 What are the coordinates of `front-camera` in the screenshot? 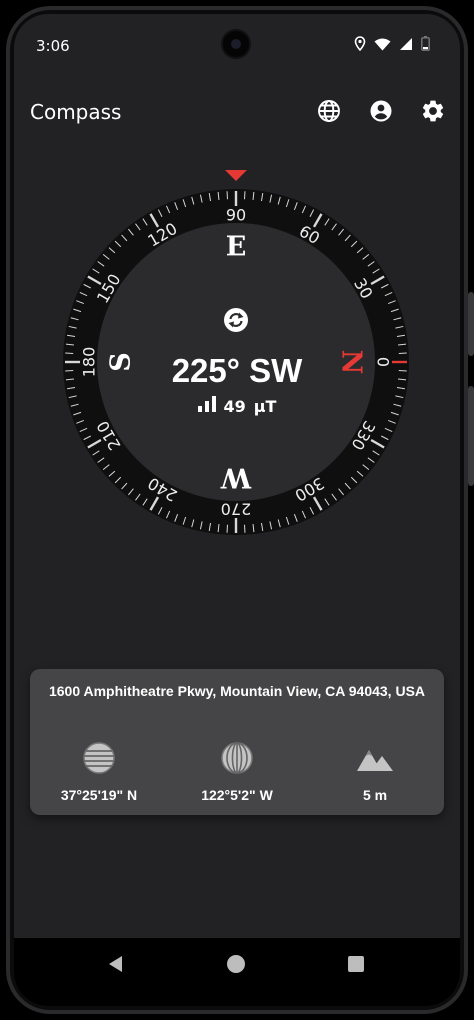 It's located at (236, 44).